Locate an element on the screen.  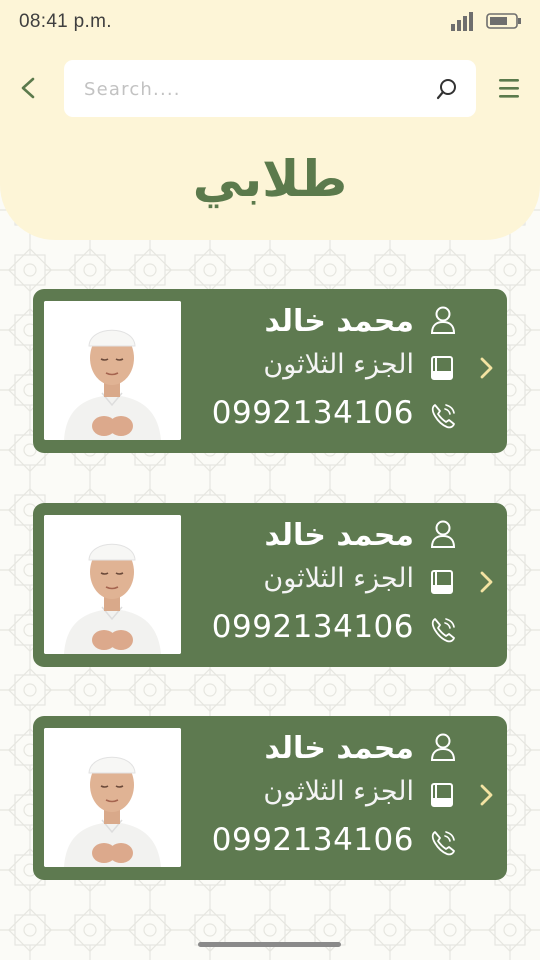
menu-icon is located at coordinates (510, 89).